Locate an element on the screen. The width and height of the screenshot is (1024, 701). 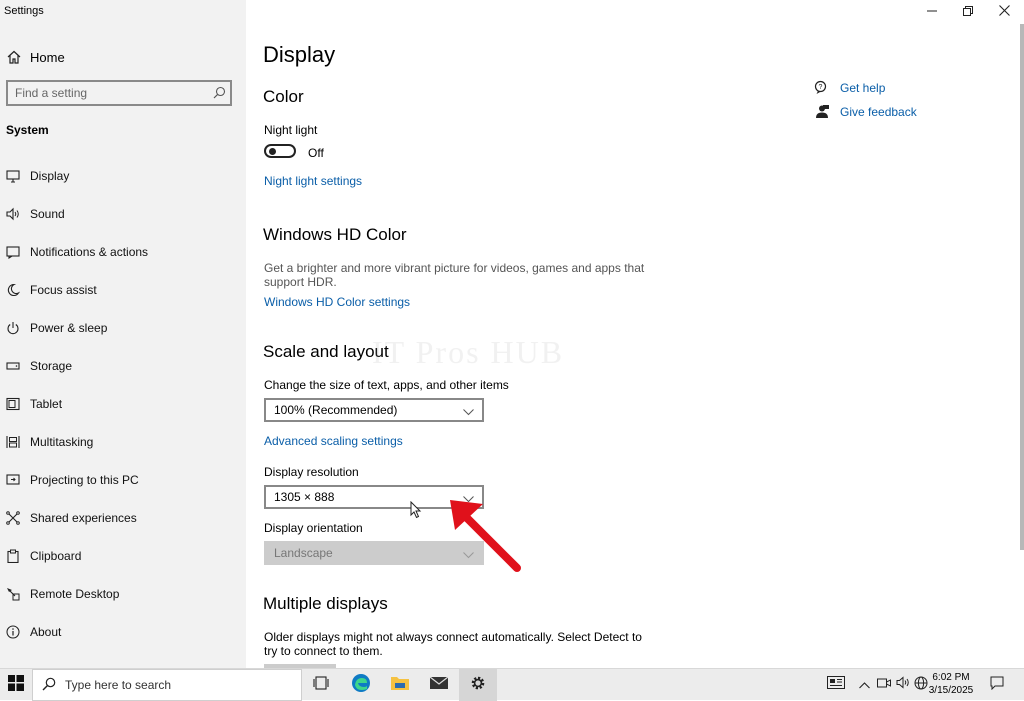
home-nav-item: Home is located at coordinates (35, 57).